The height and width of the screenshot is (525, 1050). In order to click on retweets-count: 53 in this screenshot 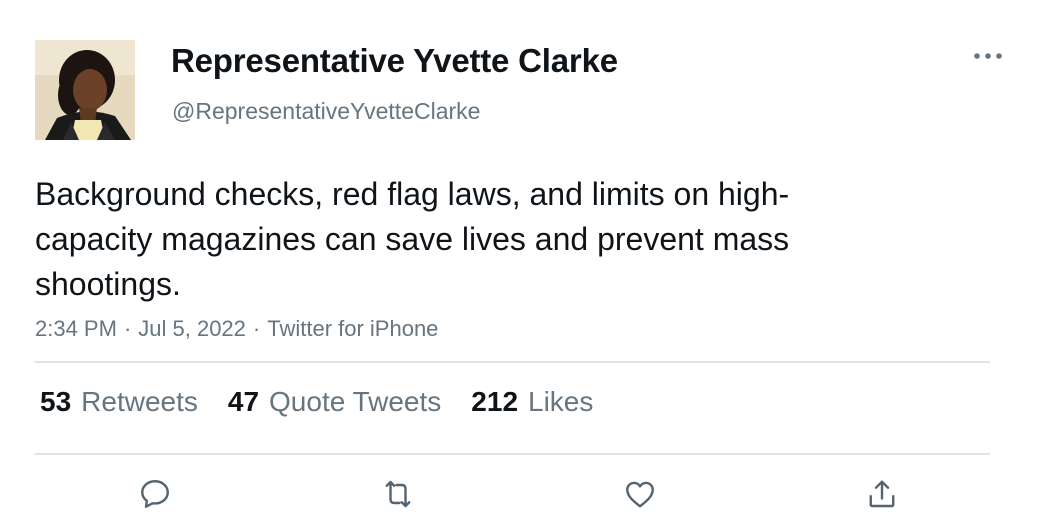, I will do `click(56, 401)`.